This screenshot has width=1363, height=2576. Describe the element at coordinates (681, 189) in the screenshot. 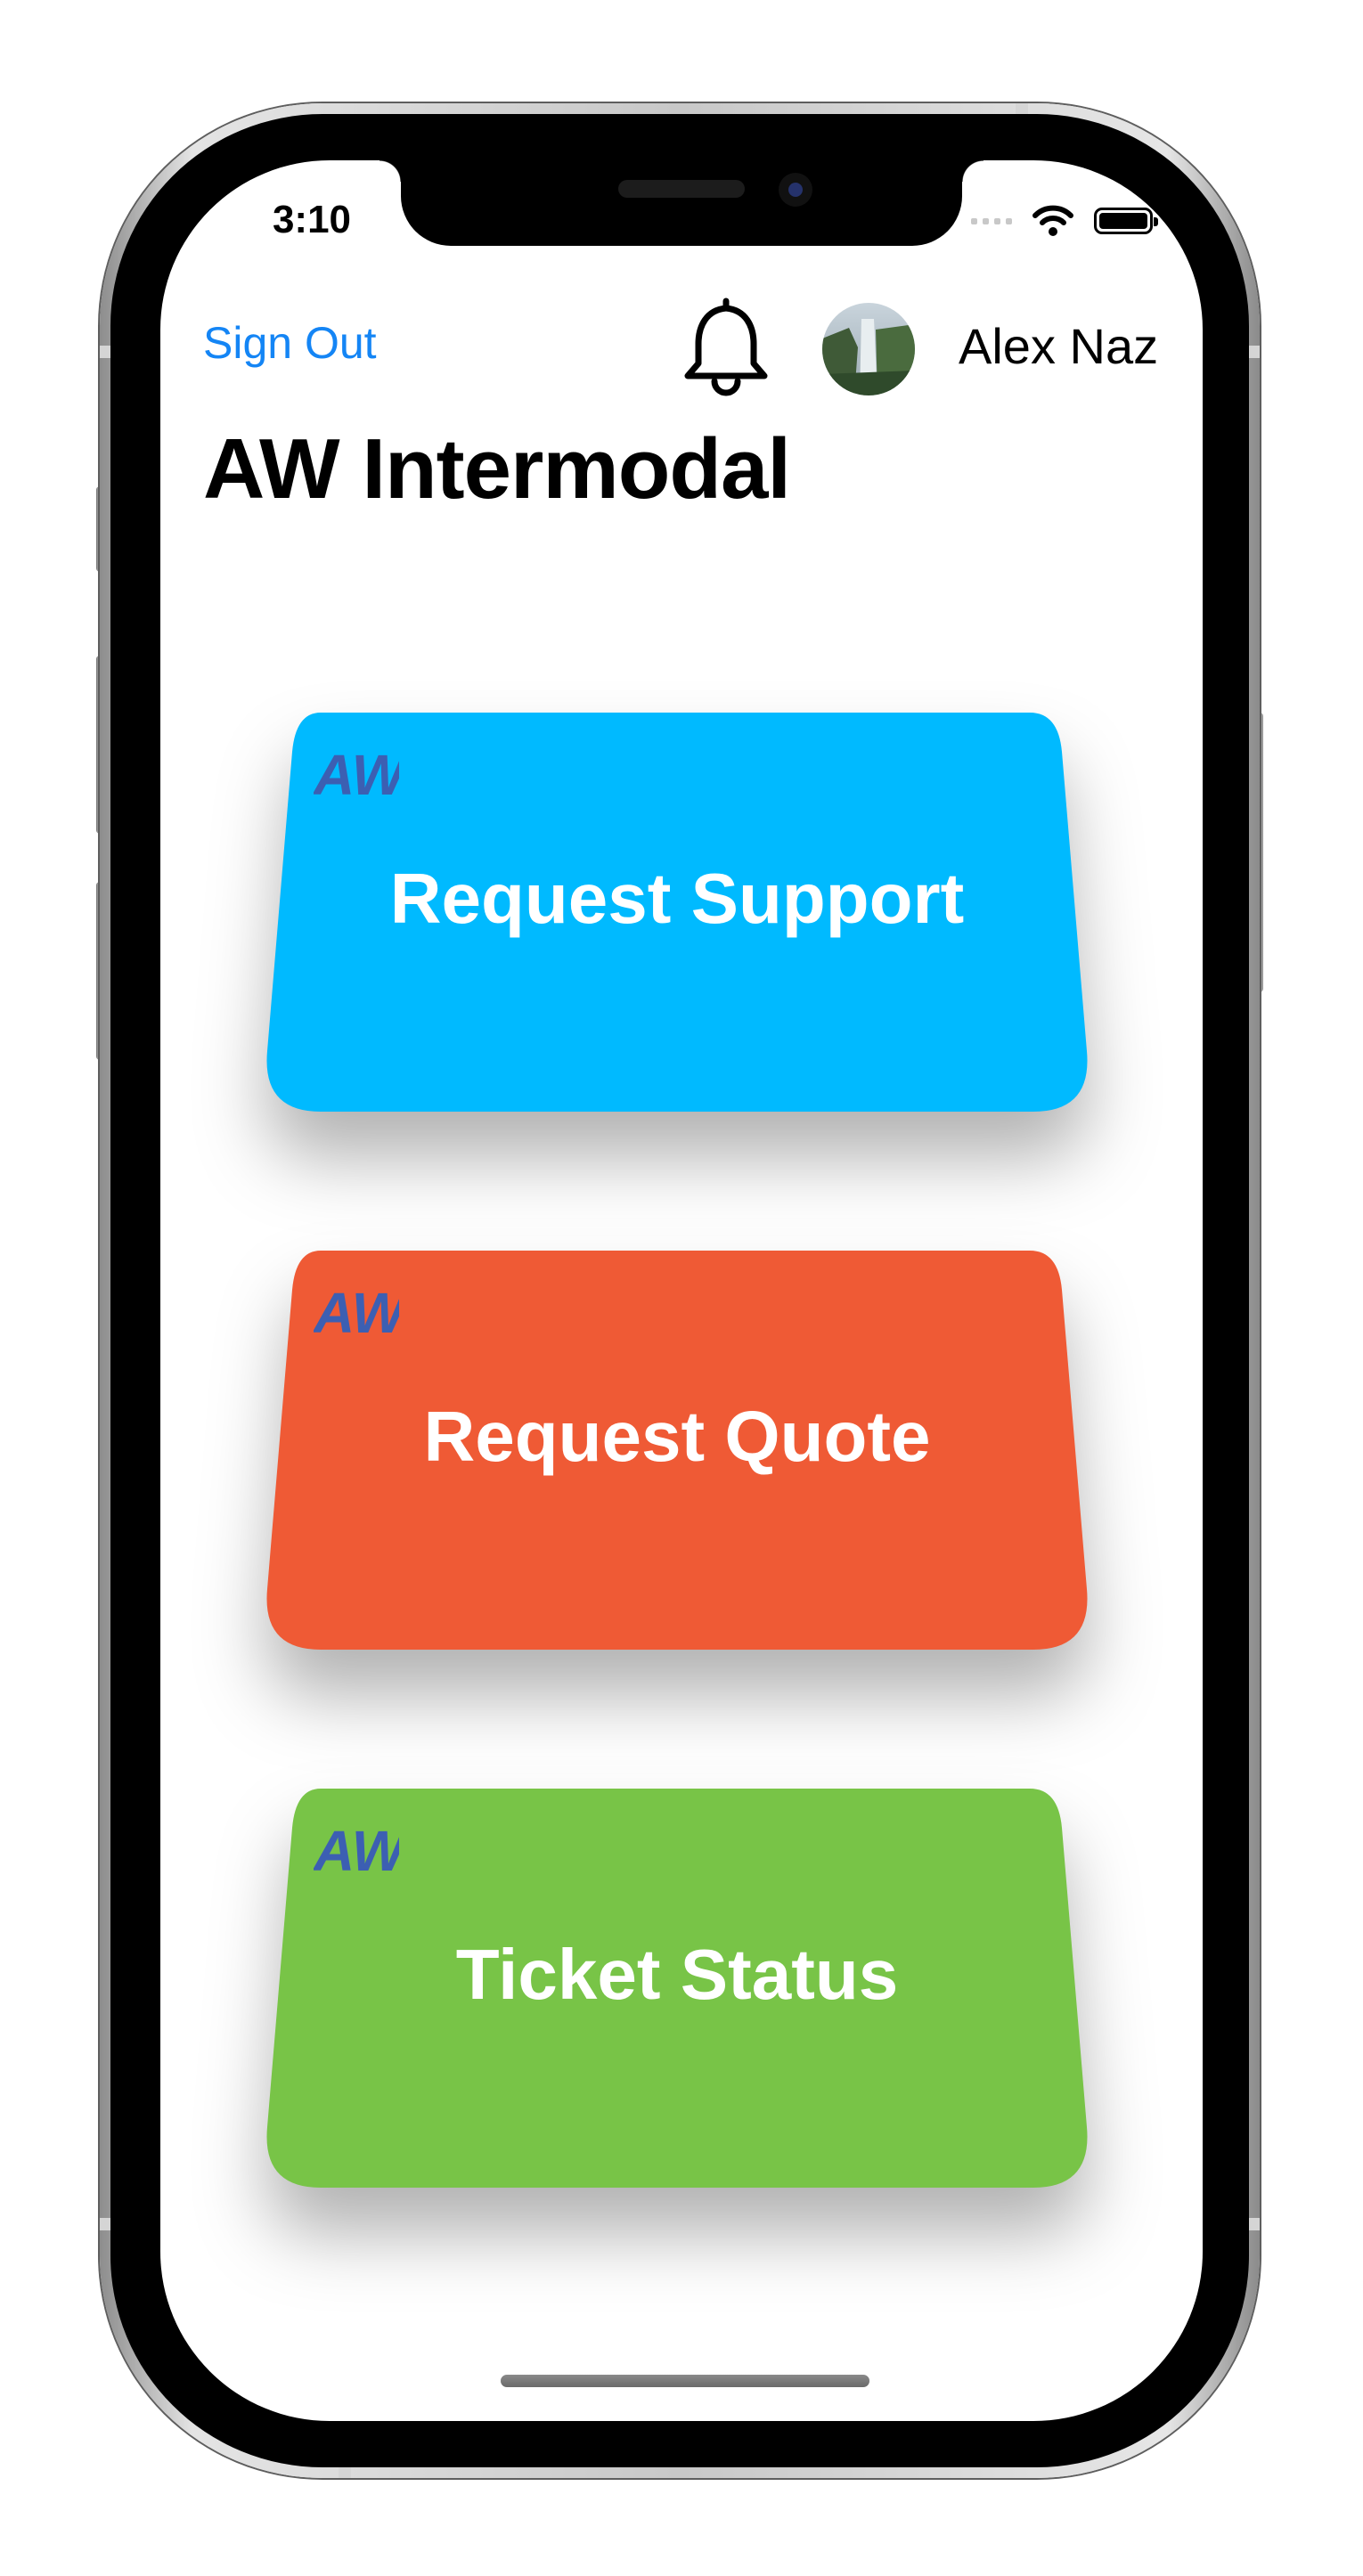

I see `earpiece-speaker` at that location.